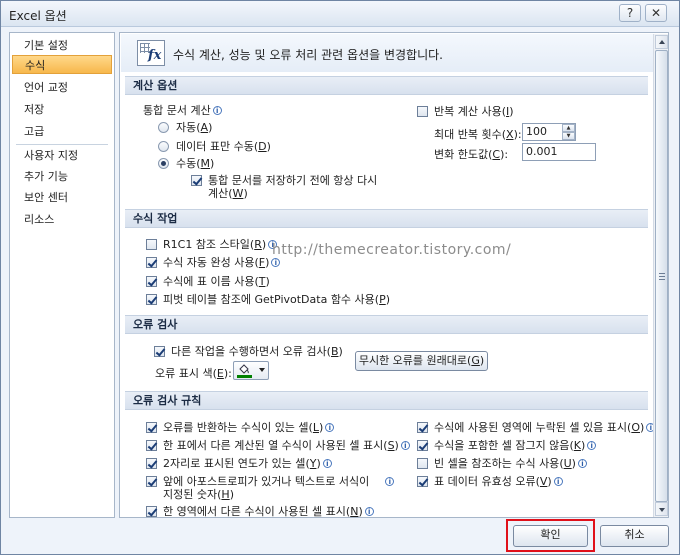 The width and height of the screenshot is (680, 555). I want to click on radio-manual: 수동(M), so click(186, 163).